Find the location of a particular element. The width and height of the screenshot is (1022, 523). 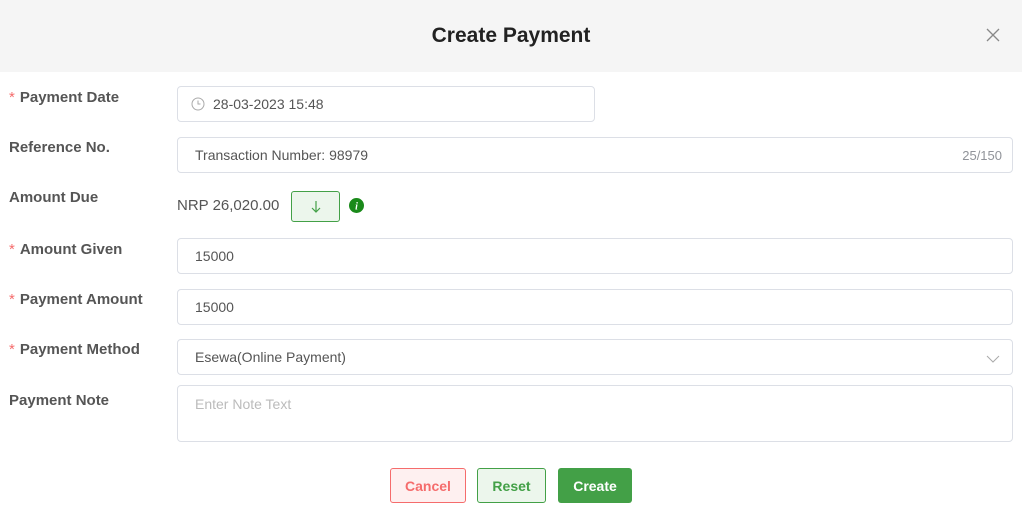

amount-due-label: Amount Due is located at coordinates (54, 197).